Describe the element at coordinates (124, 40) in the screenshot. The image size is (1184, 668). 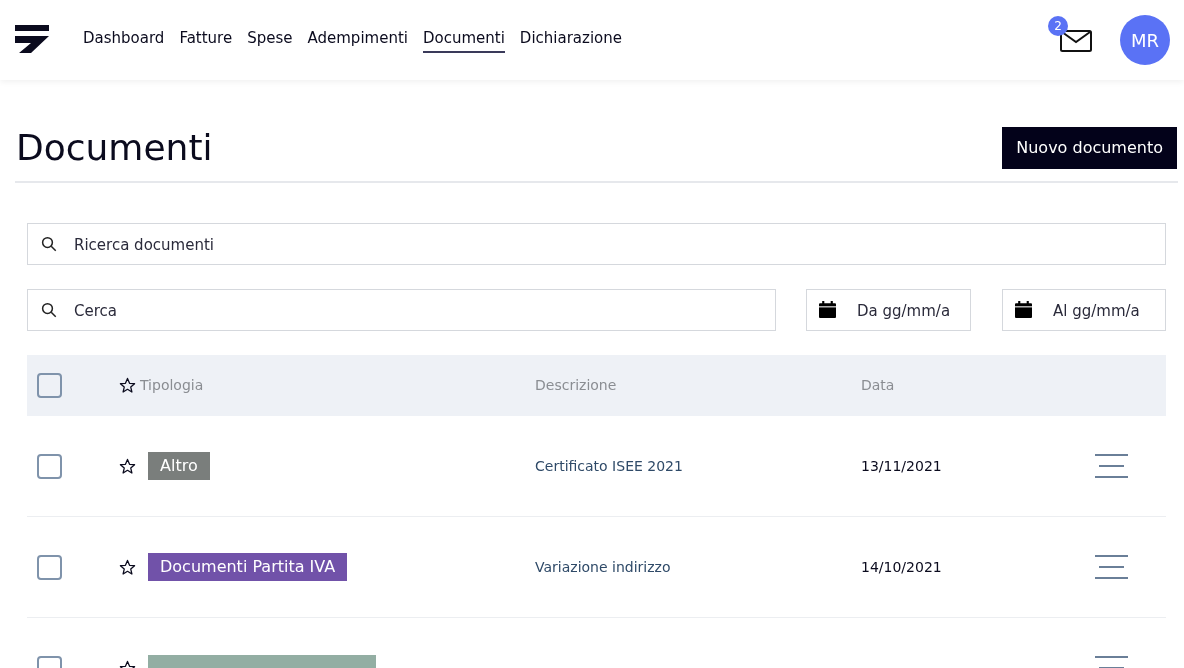
I see `nav-link: Dashboard` at that location.